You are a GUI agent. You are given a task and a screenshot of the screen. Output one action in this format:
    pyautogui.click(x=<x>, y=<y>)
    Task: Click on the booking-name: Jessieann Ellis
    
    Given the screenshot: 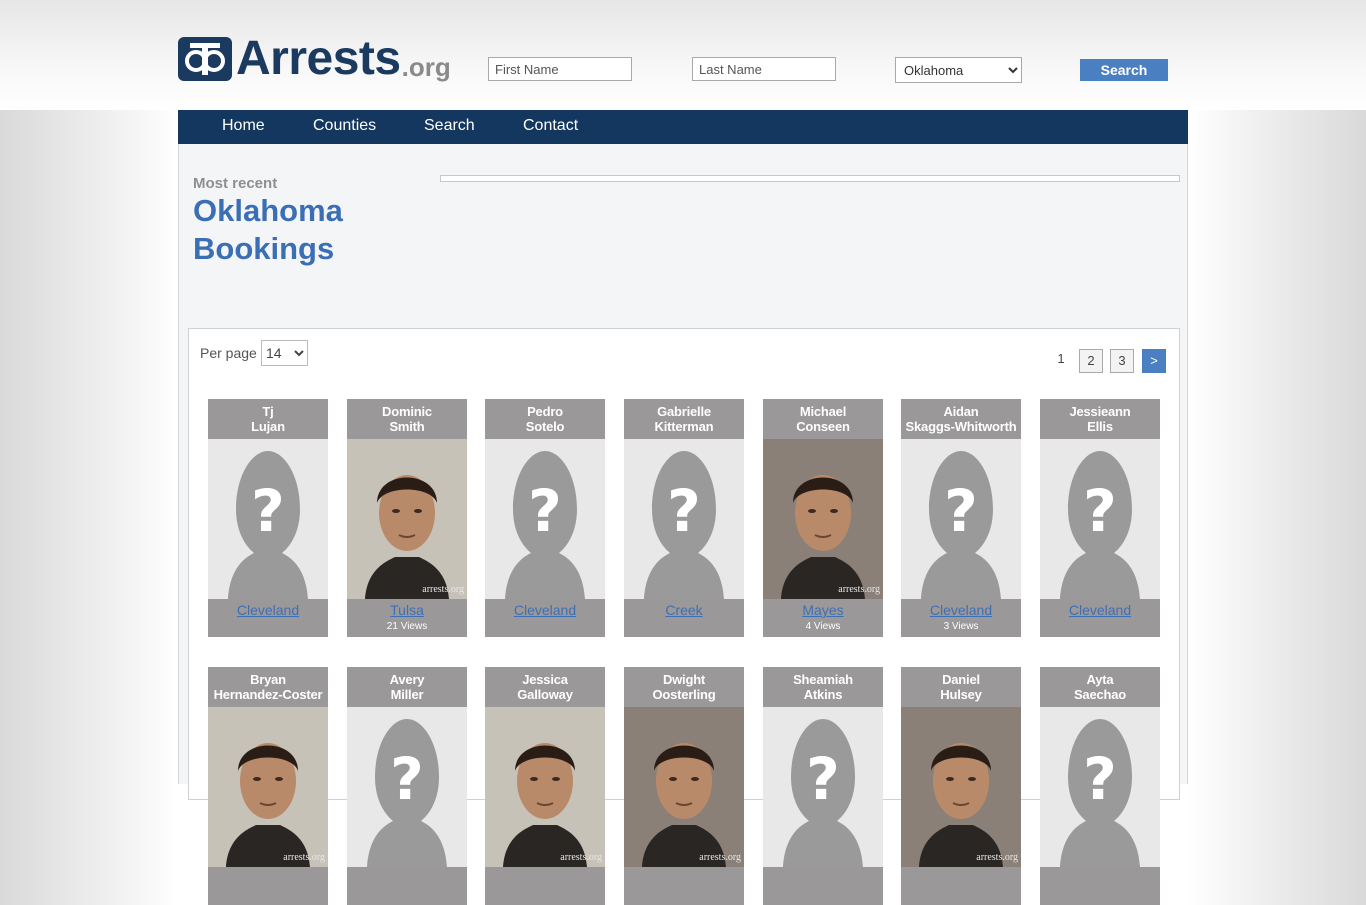 What is the action you would take?
    pyautogui.click(x=1100, y=419)
    